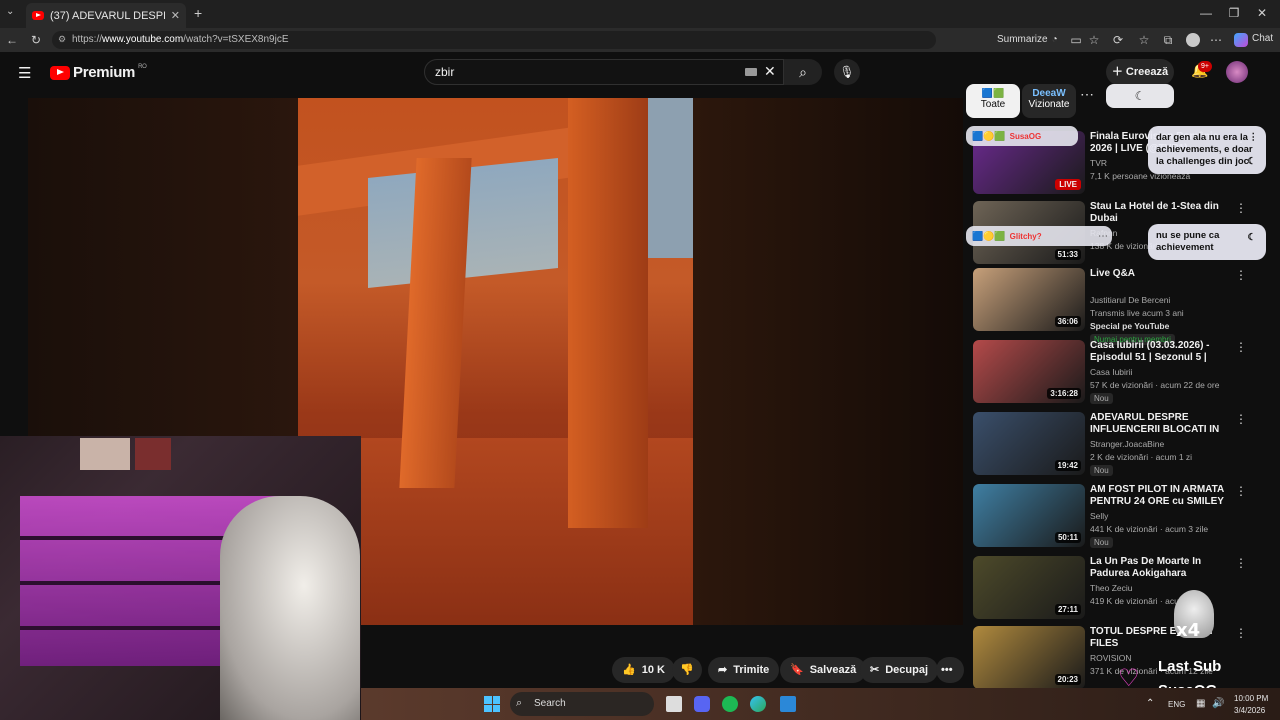 This screenshot has height=720, width=1280. I want to click on refresh-icon: ↻, so click(36, 40).